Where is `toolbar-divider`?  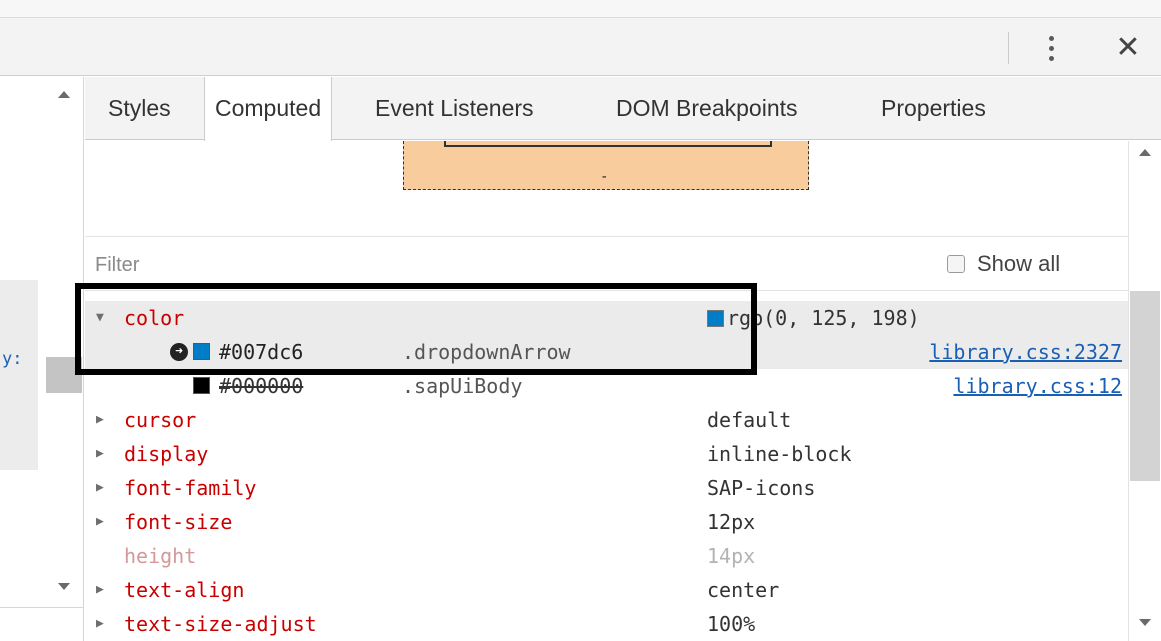 toolbar-divider is located at coordinates (1008, 48).